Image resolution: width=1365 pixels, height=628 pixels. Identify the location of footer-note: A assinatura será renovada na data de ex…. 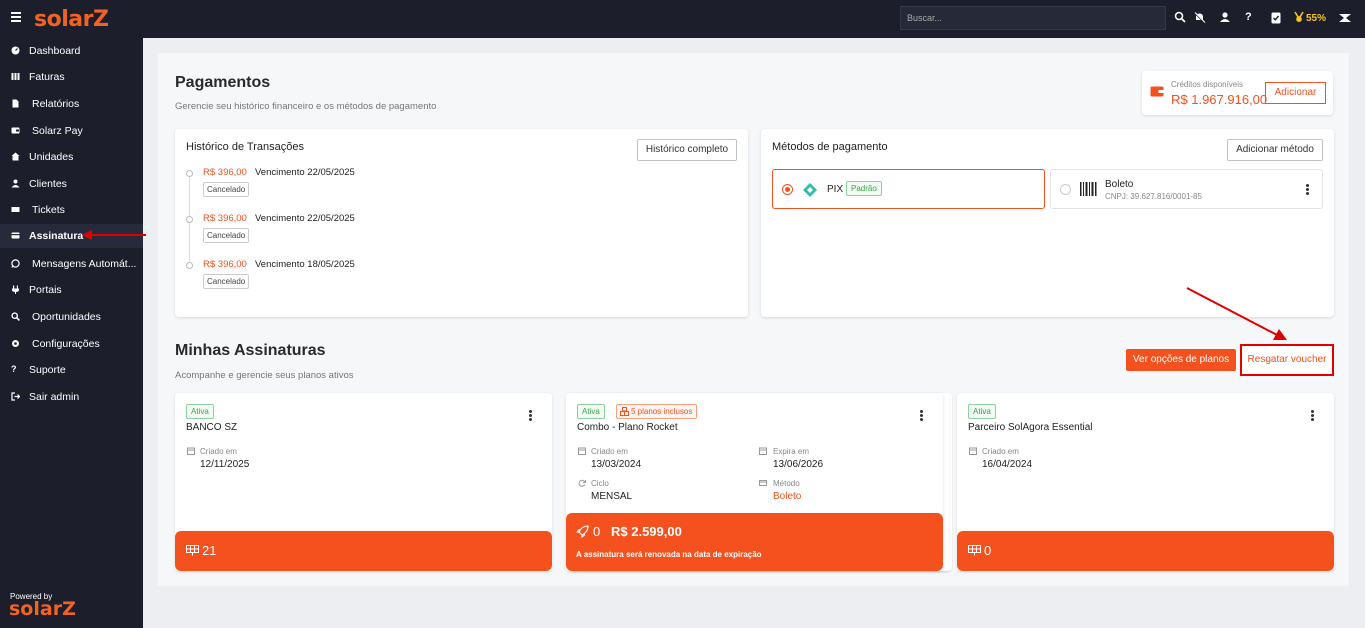
(669, 554).